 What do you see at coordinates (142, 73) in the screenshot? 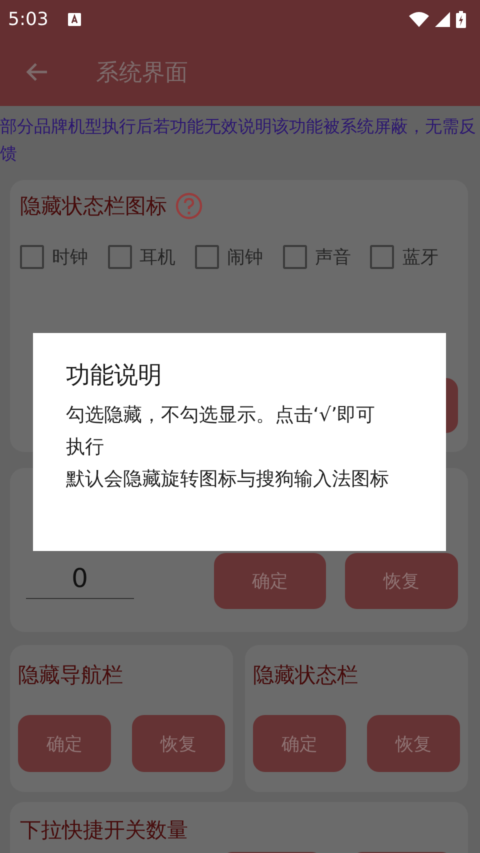
I see `page-title: 系统界面` at bounding box center [142, 73].